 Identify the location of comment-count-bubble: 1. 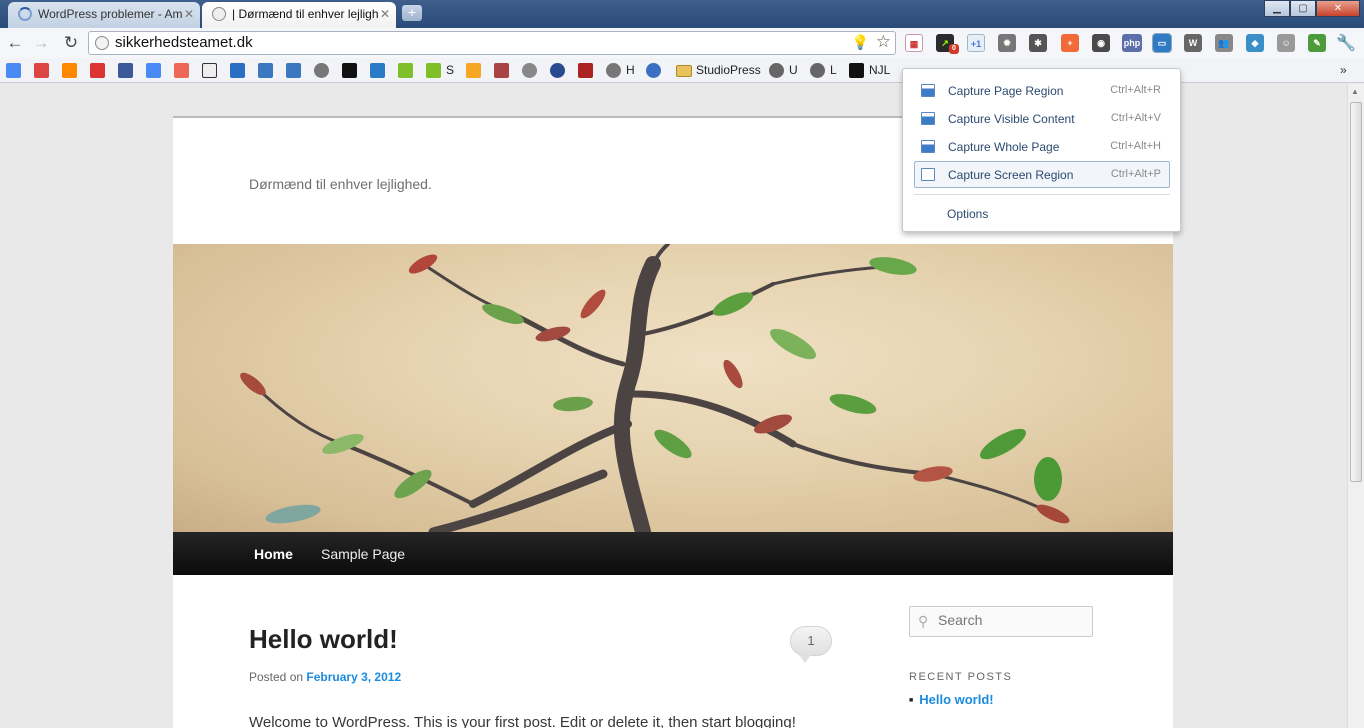
(811, 644).